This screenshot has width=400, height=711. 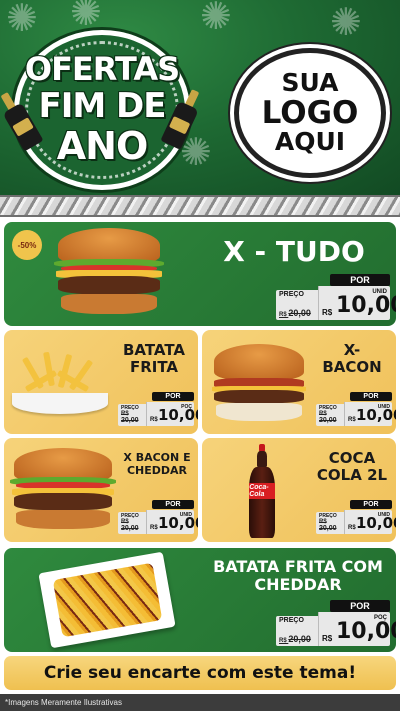 What do you see at coordinates (352, 359) in the screenshot?
I see `product-name: X- BACON` at bounding box center [352, 359].